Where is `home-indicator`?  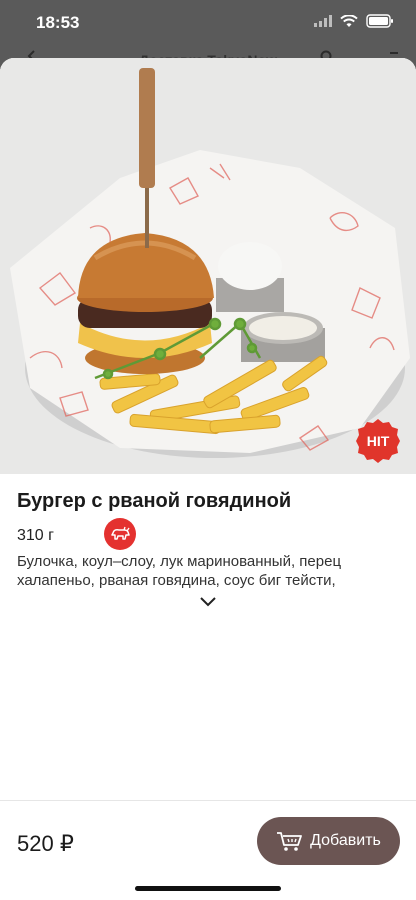
home-indicator is located at coordinates (208, 888).